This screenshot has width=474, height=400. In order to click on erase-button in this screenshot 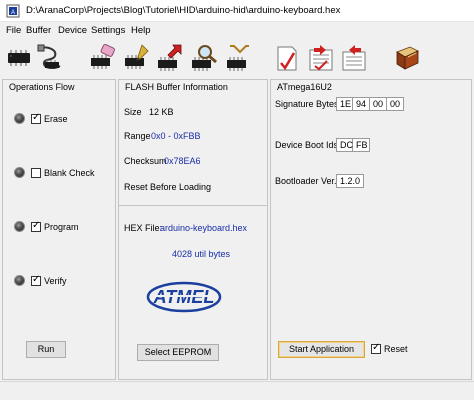, I will do `click(103, 58)`.